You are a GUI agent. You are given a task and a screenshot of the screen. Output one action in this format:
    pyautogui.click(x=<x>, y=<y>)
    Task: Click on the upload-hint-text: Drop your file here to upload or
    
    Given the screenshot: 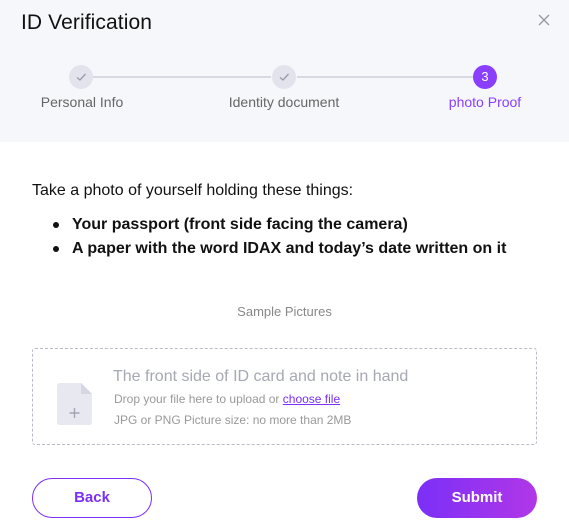 What is the action you would take?
    pyautogui.click(x=198, y=399)
    